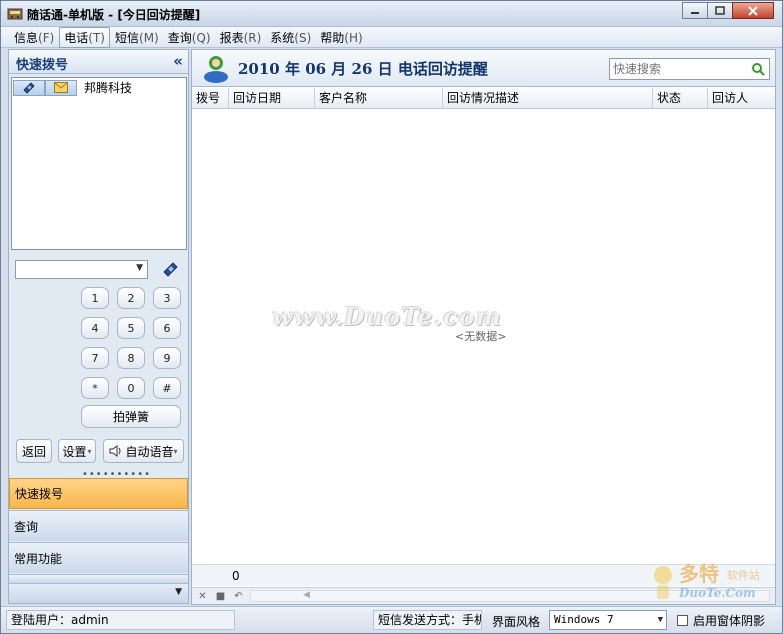 The width and height of the screenshot is (783, 634). I want to click on sms-send-mode: 短信发送方式：手机, so click(427, 620).